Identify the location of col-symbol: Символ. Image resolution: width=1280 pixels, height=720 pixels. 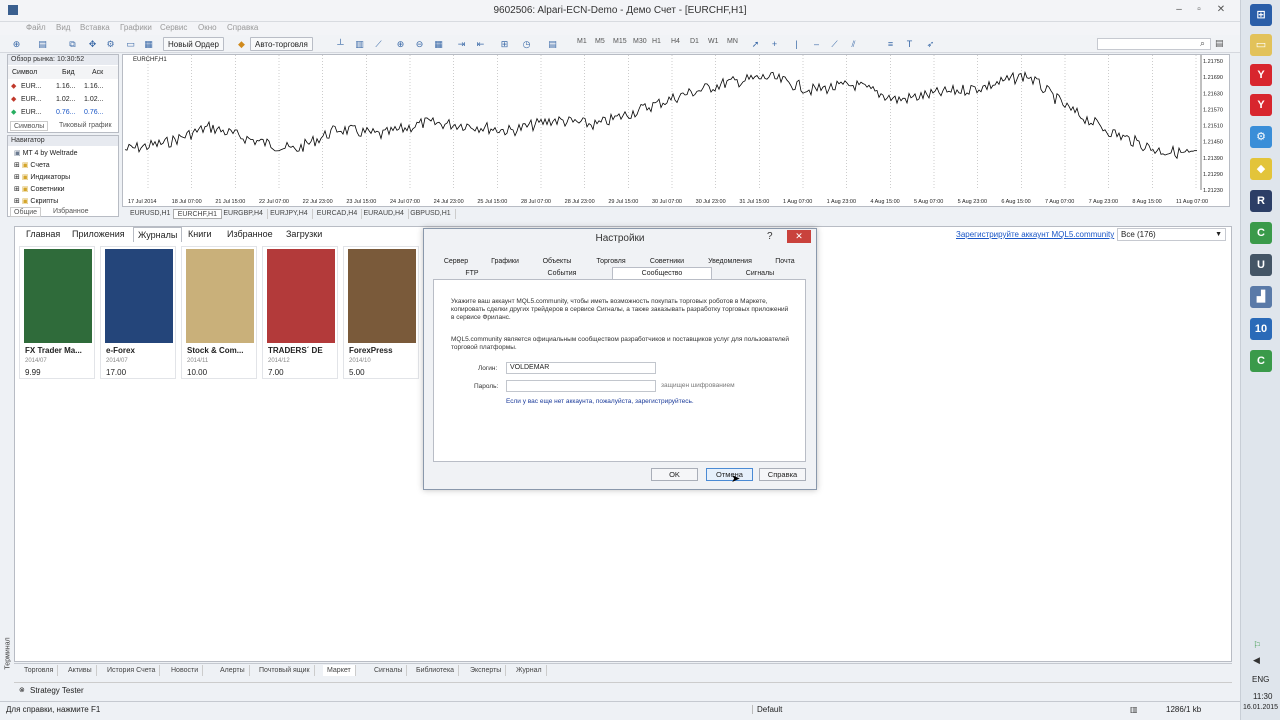
(24, 72).